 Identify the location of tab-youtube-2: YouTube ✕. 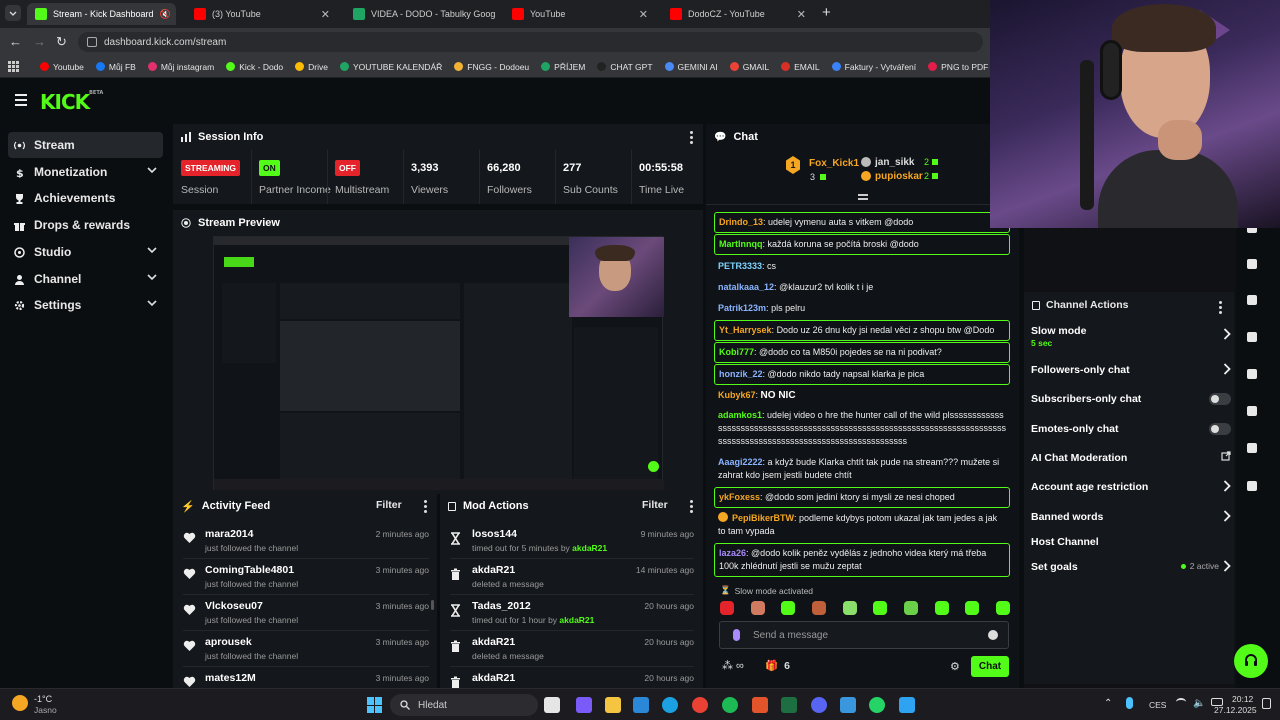
(580, 14).